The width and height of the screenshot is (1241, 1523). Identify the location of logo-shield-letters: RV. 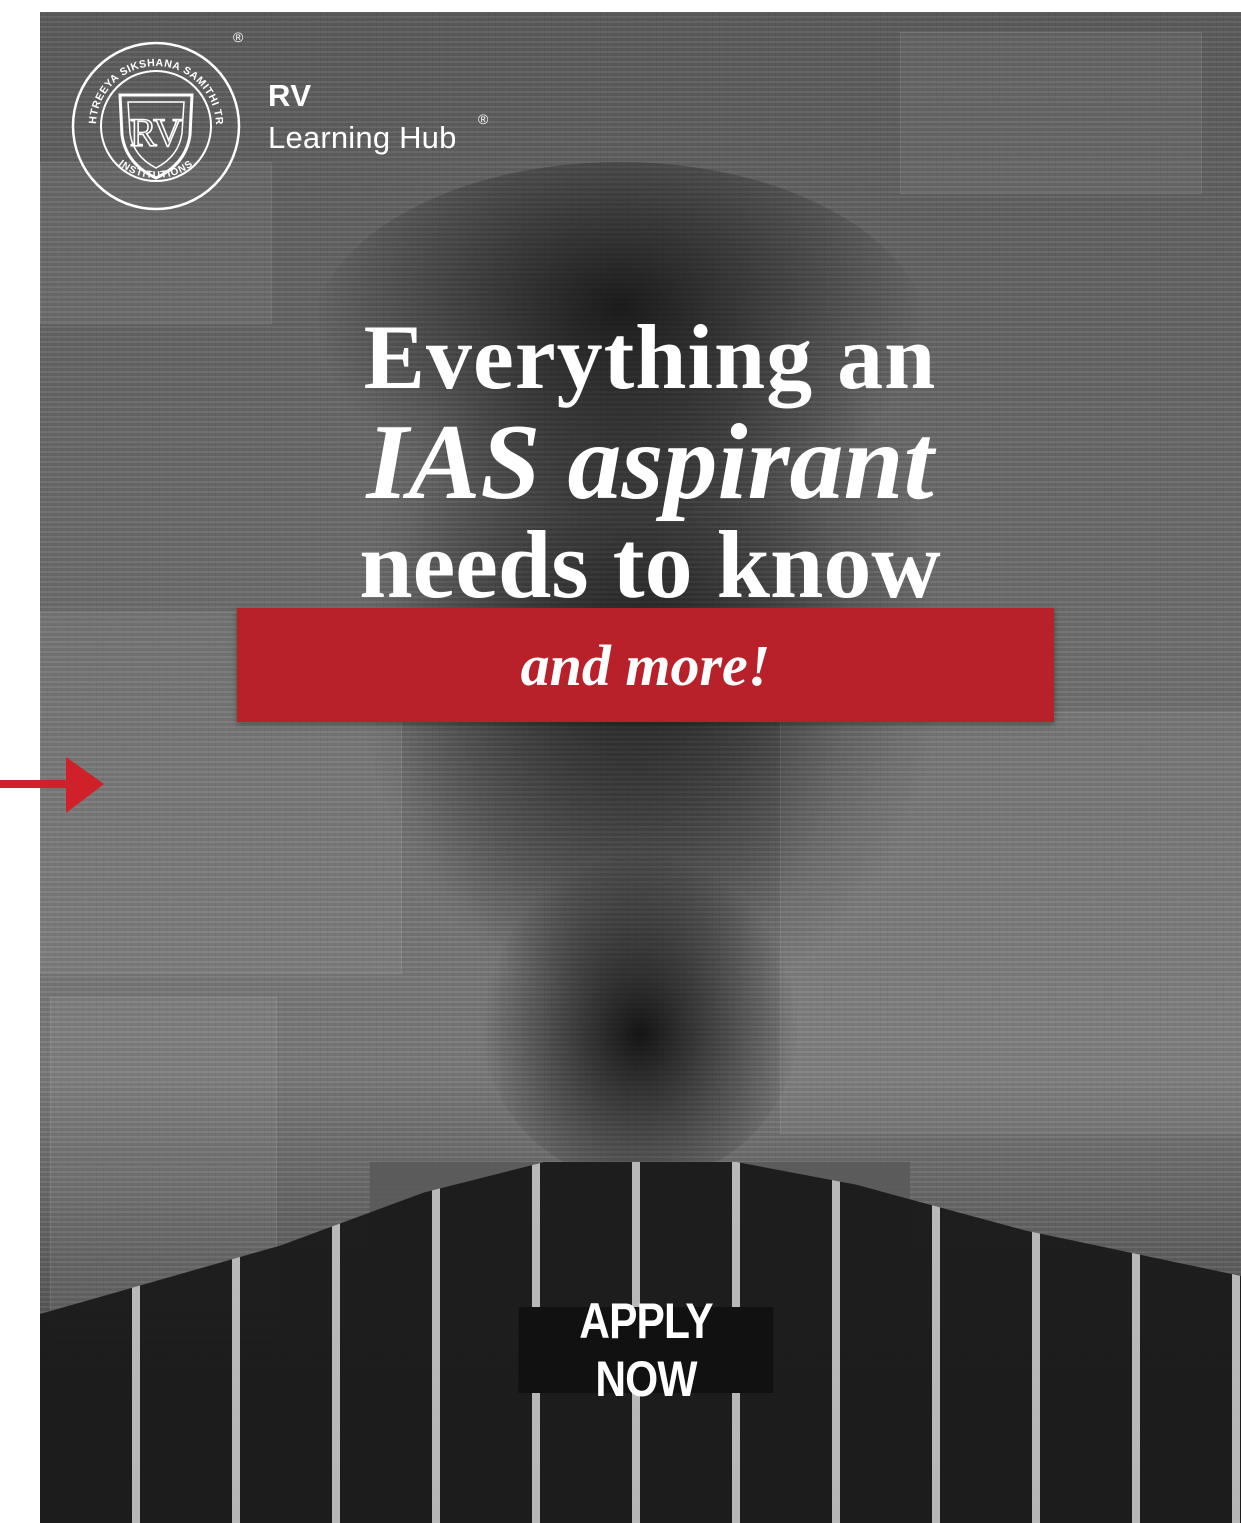
(156, 132).